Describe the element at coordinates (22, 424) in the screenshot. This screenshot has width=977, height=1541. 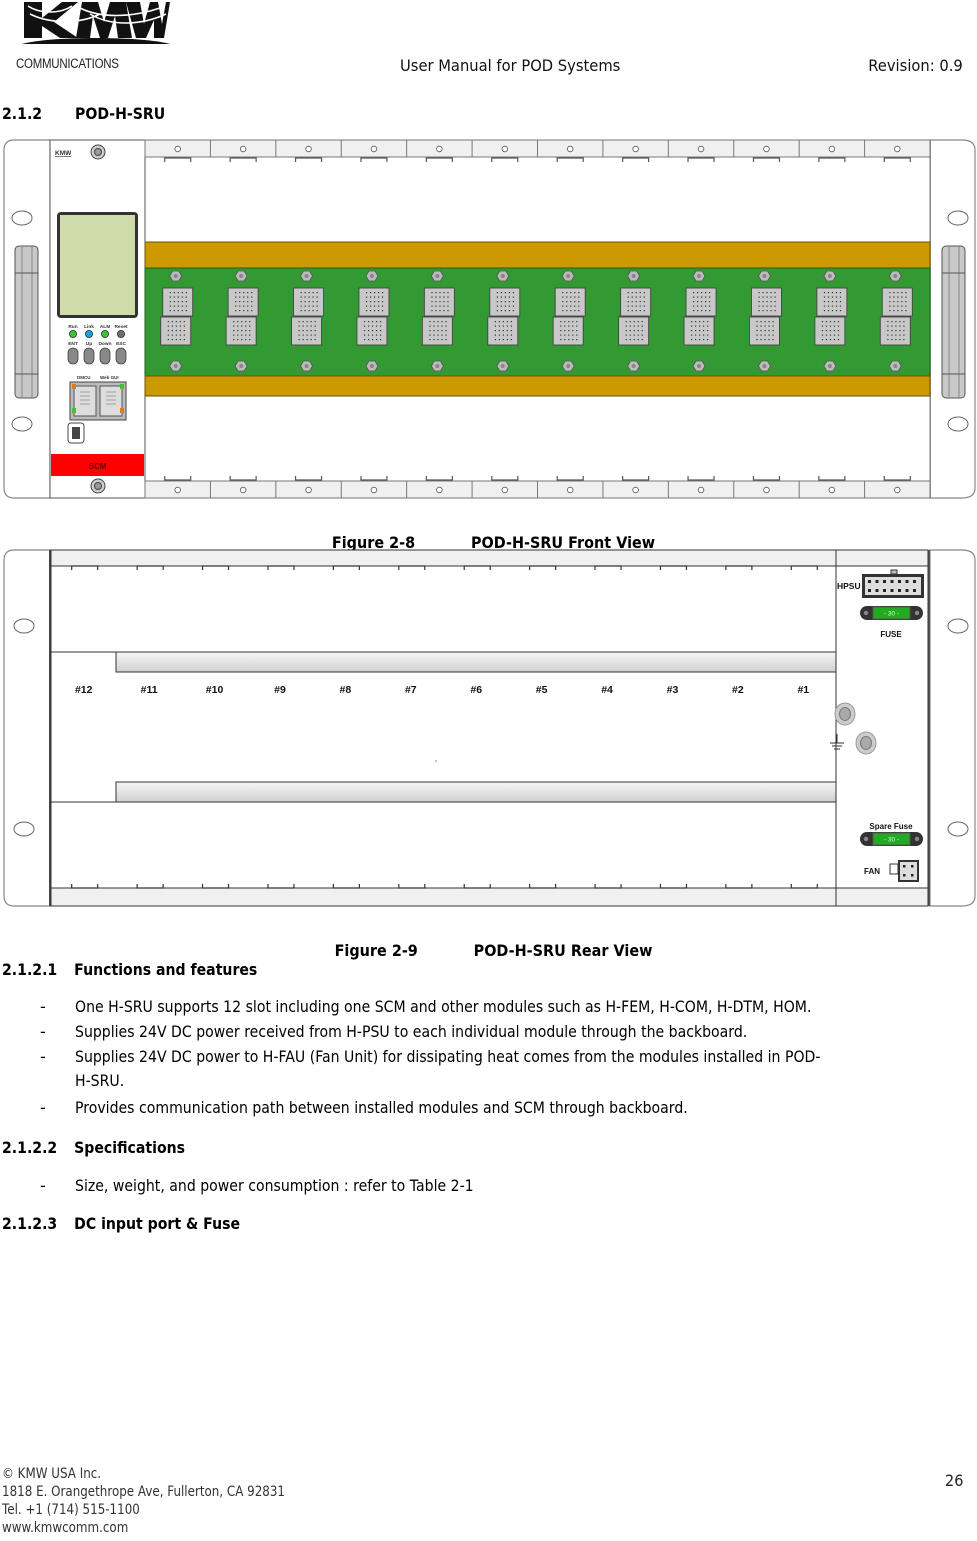
I see `left-mount-hole-bottom` at that location.